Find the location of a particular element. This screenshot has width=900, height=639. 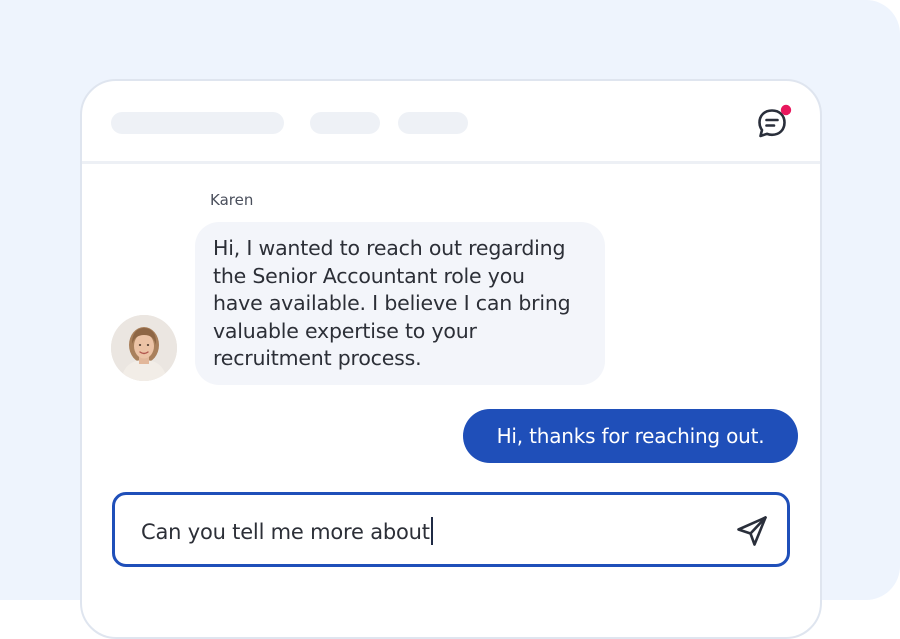

message-line: Hi, I wanted to reach out regarding is located at coordinates (389, 248).